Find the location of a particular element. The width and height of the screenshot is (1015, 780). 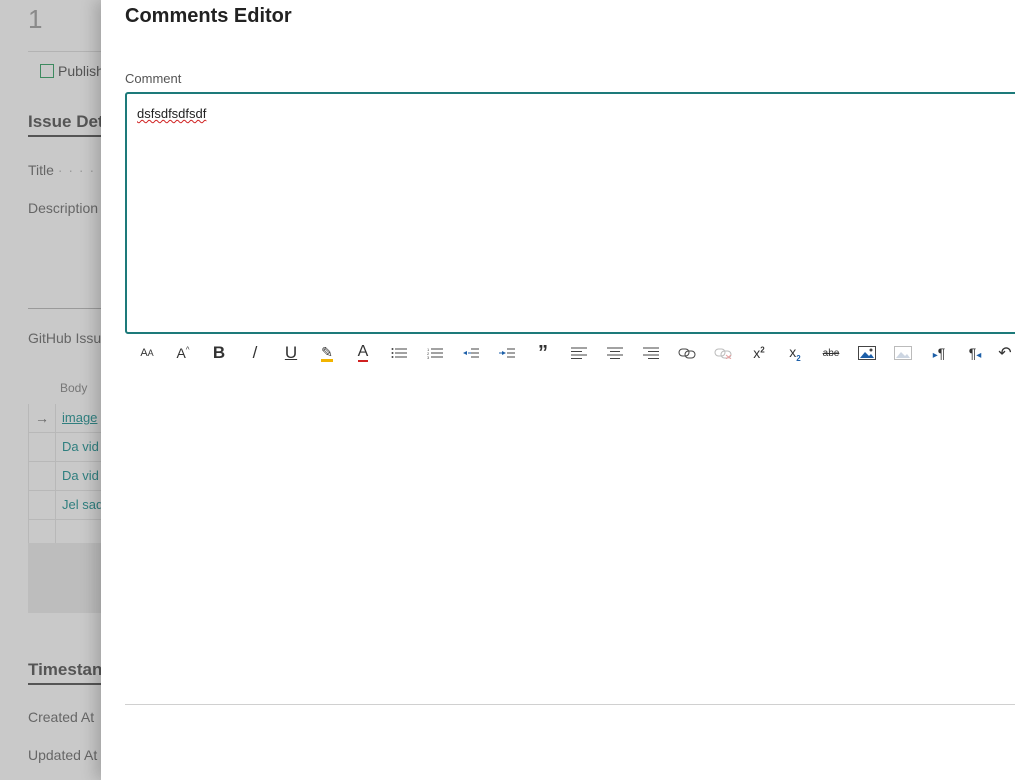

align-right-icon is located at coordinates (651, 353).